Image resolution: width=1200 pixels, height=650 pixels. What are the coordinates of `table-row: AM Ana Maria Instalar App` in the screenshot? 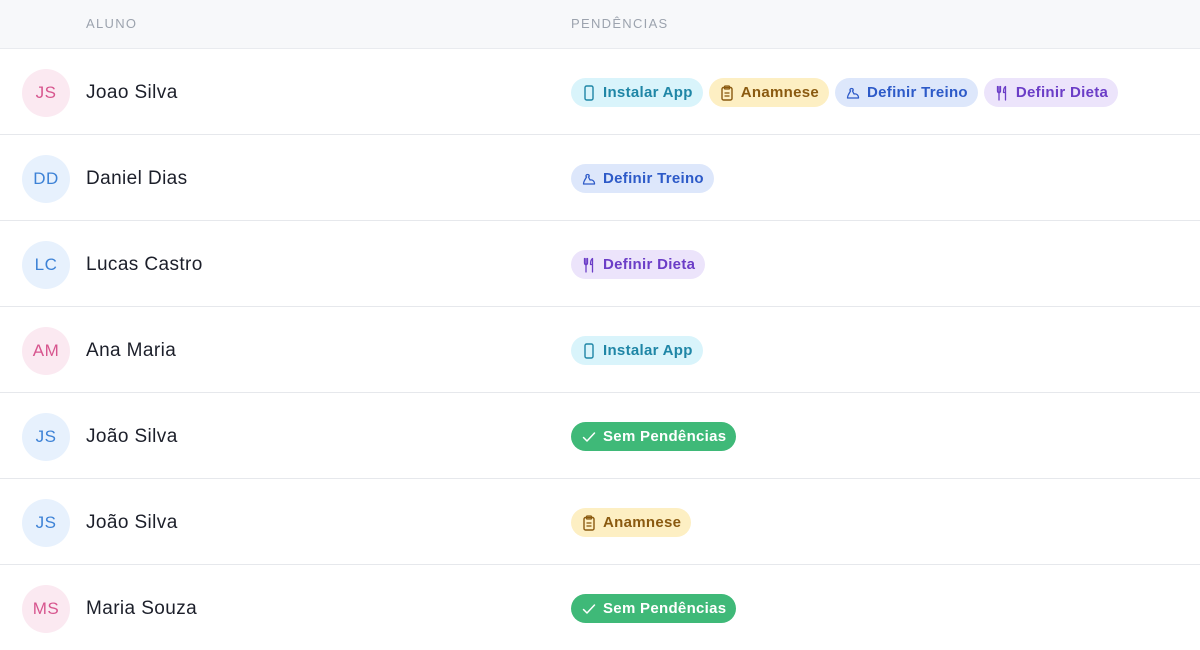 It's located at (600, 350).